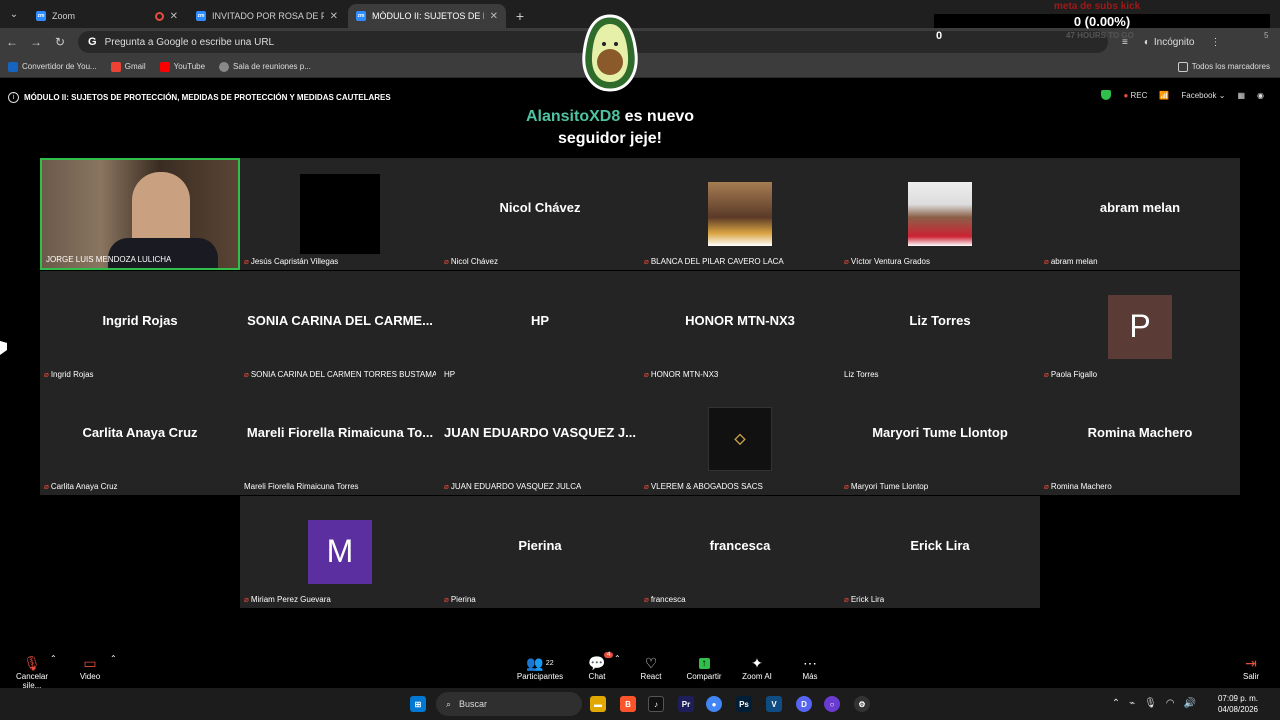 The height and width of the screenshot is (720, 1280). I want to click on participant-tile: Liz Torres Liz Torres, so click(940, 326).